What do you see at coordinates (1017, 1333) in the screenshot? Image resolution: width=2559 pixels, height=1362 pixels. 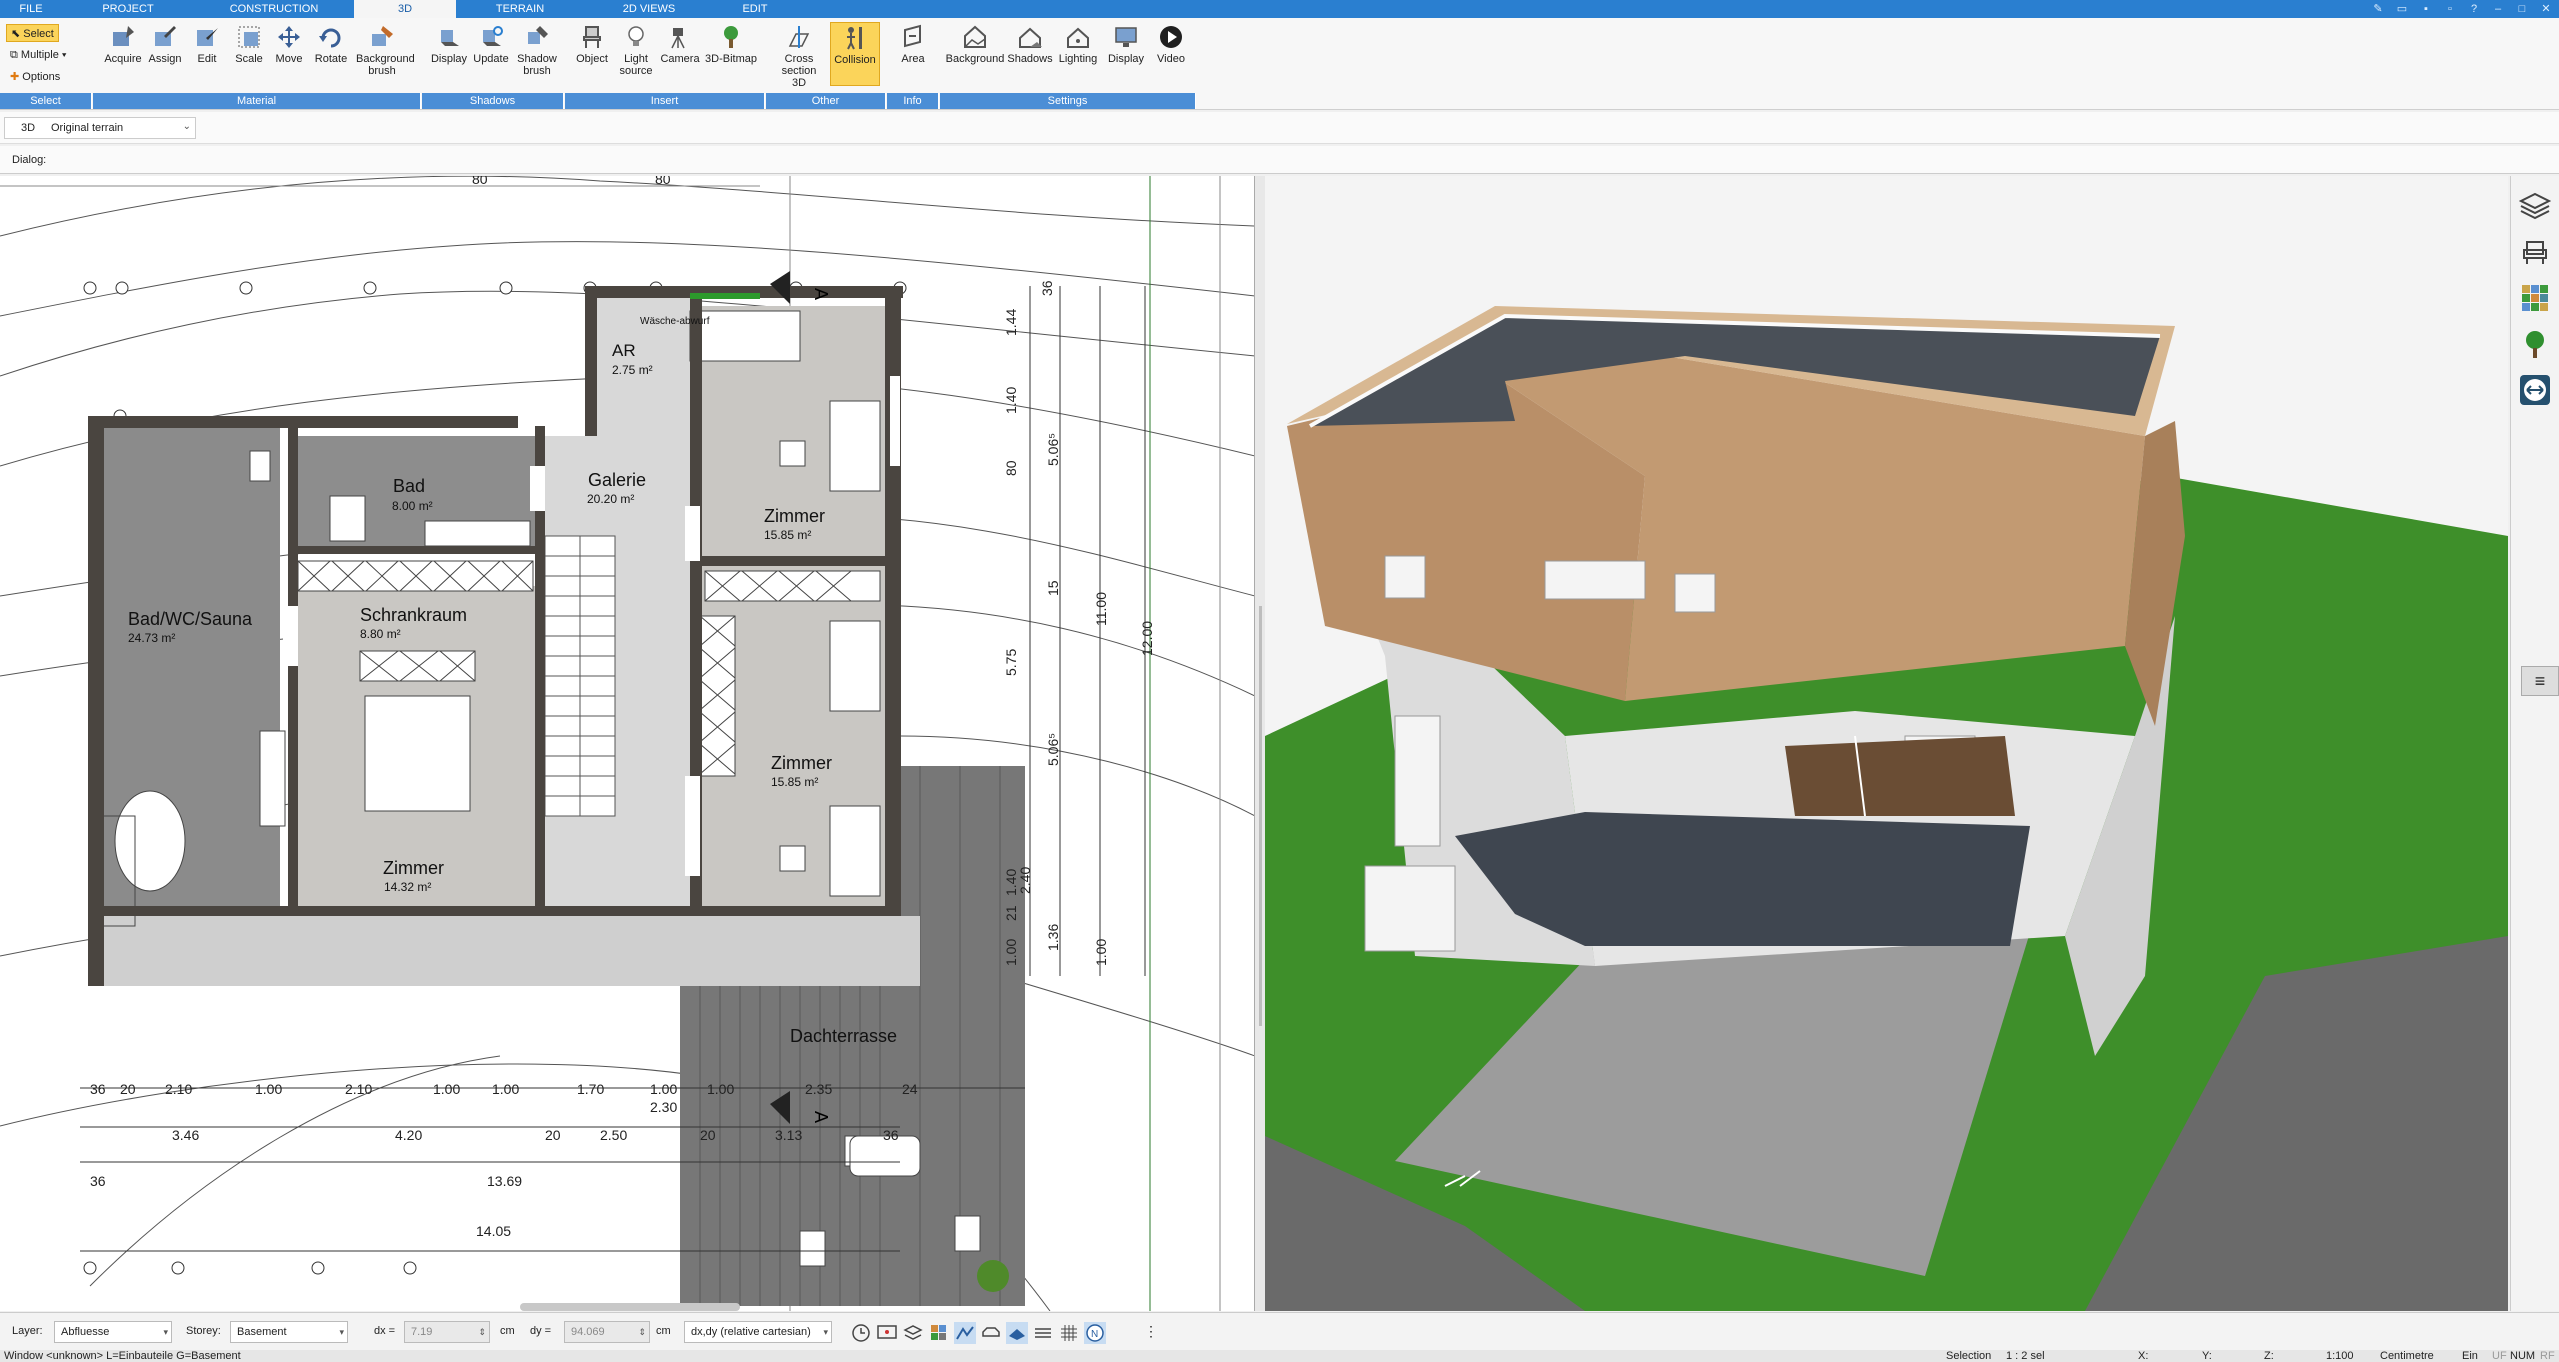 I see `plane-icon` at bounding box center [1017, 1333].